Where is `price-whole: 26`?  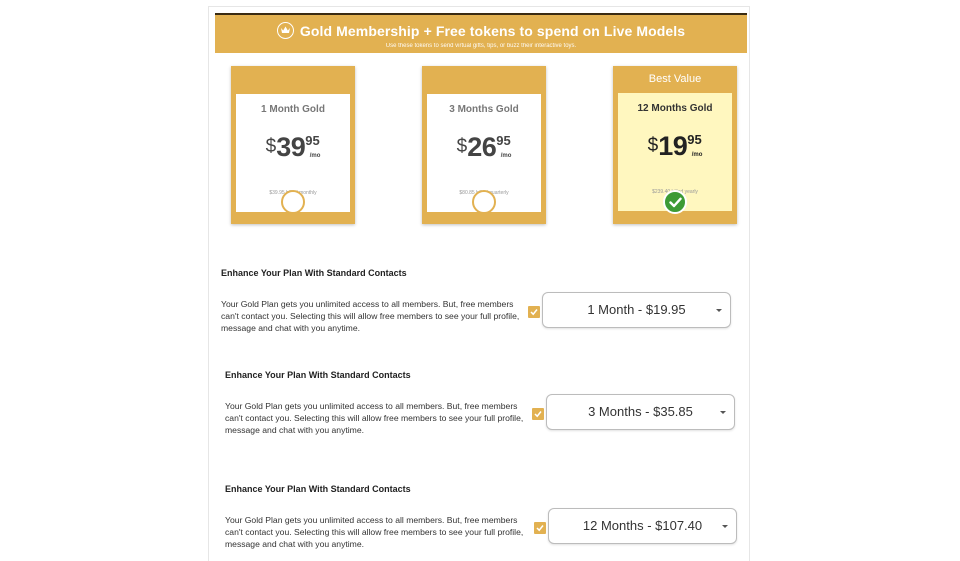
price-whole: 26 is located at coordinates (482, 147).